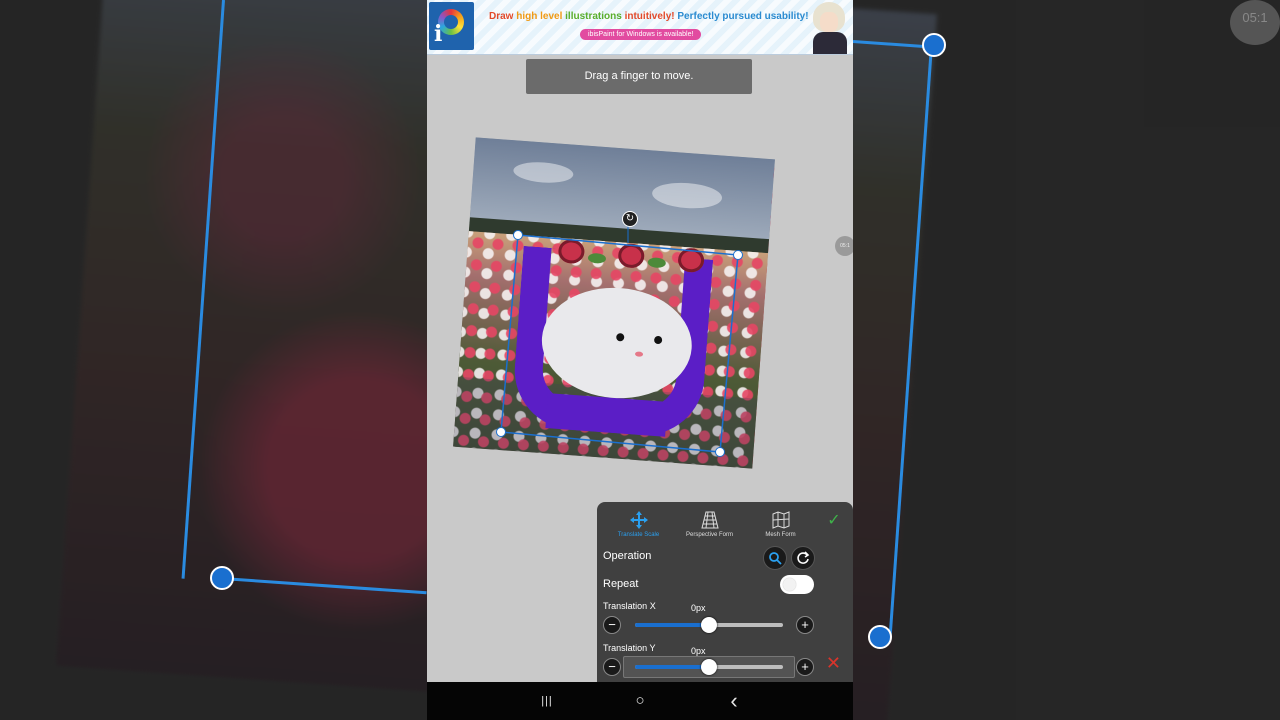 The height and width of the screenshot is (720, 1280). Describe the element at coordinates (698, 651) in the screenshot. I see `translation-y-value: 0px` at that location.